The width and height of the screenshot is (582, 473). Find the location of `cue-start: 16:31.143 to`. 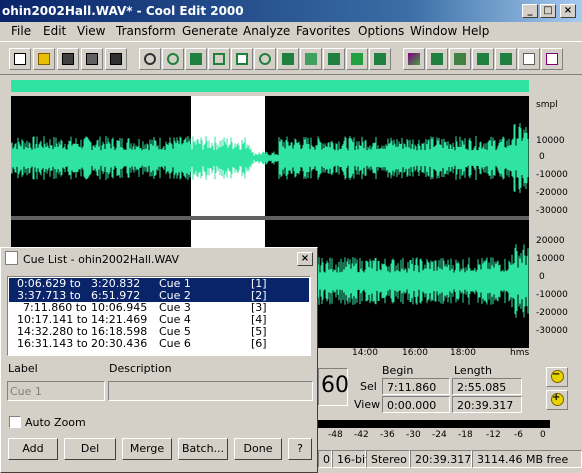

cue-start: 16:31.143 to is located at coordinates (52, 343).